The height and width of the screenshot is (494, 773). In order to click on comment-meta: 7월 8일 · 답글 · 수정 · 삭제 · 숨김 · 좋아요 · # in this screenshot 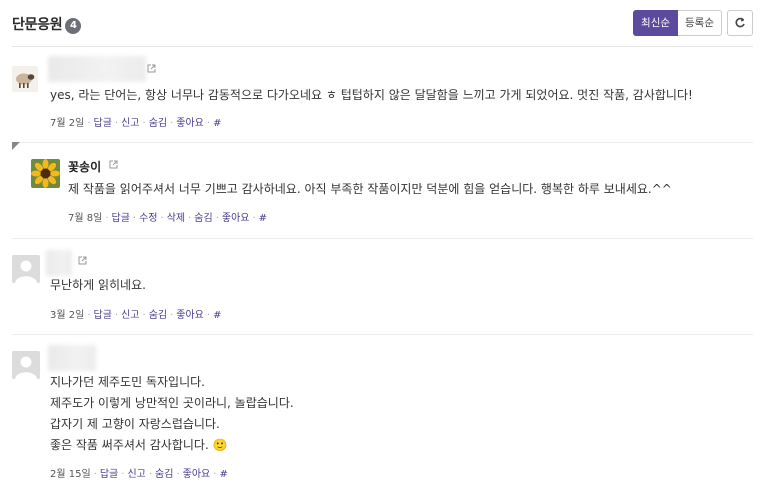, I will do `click(167, 216)`.